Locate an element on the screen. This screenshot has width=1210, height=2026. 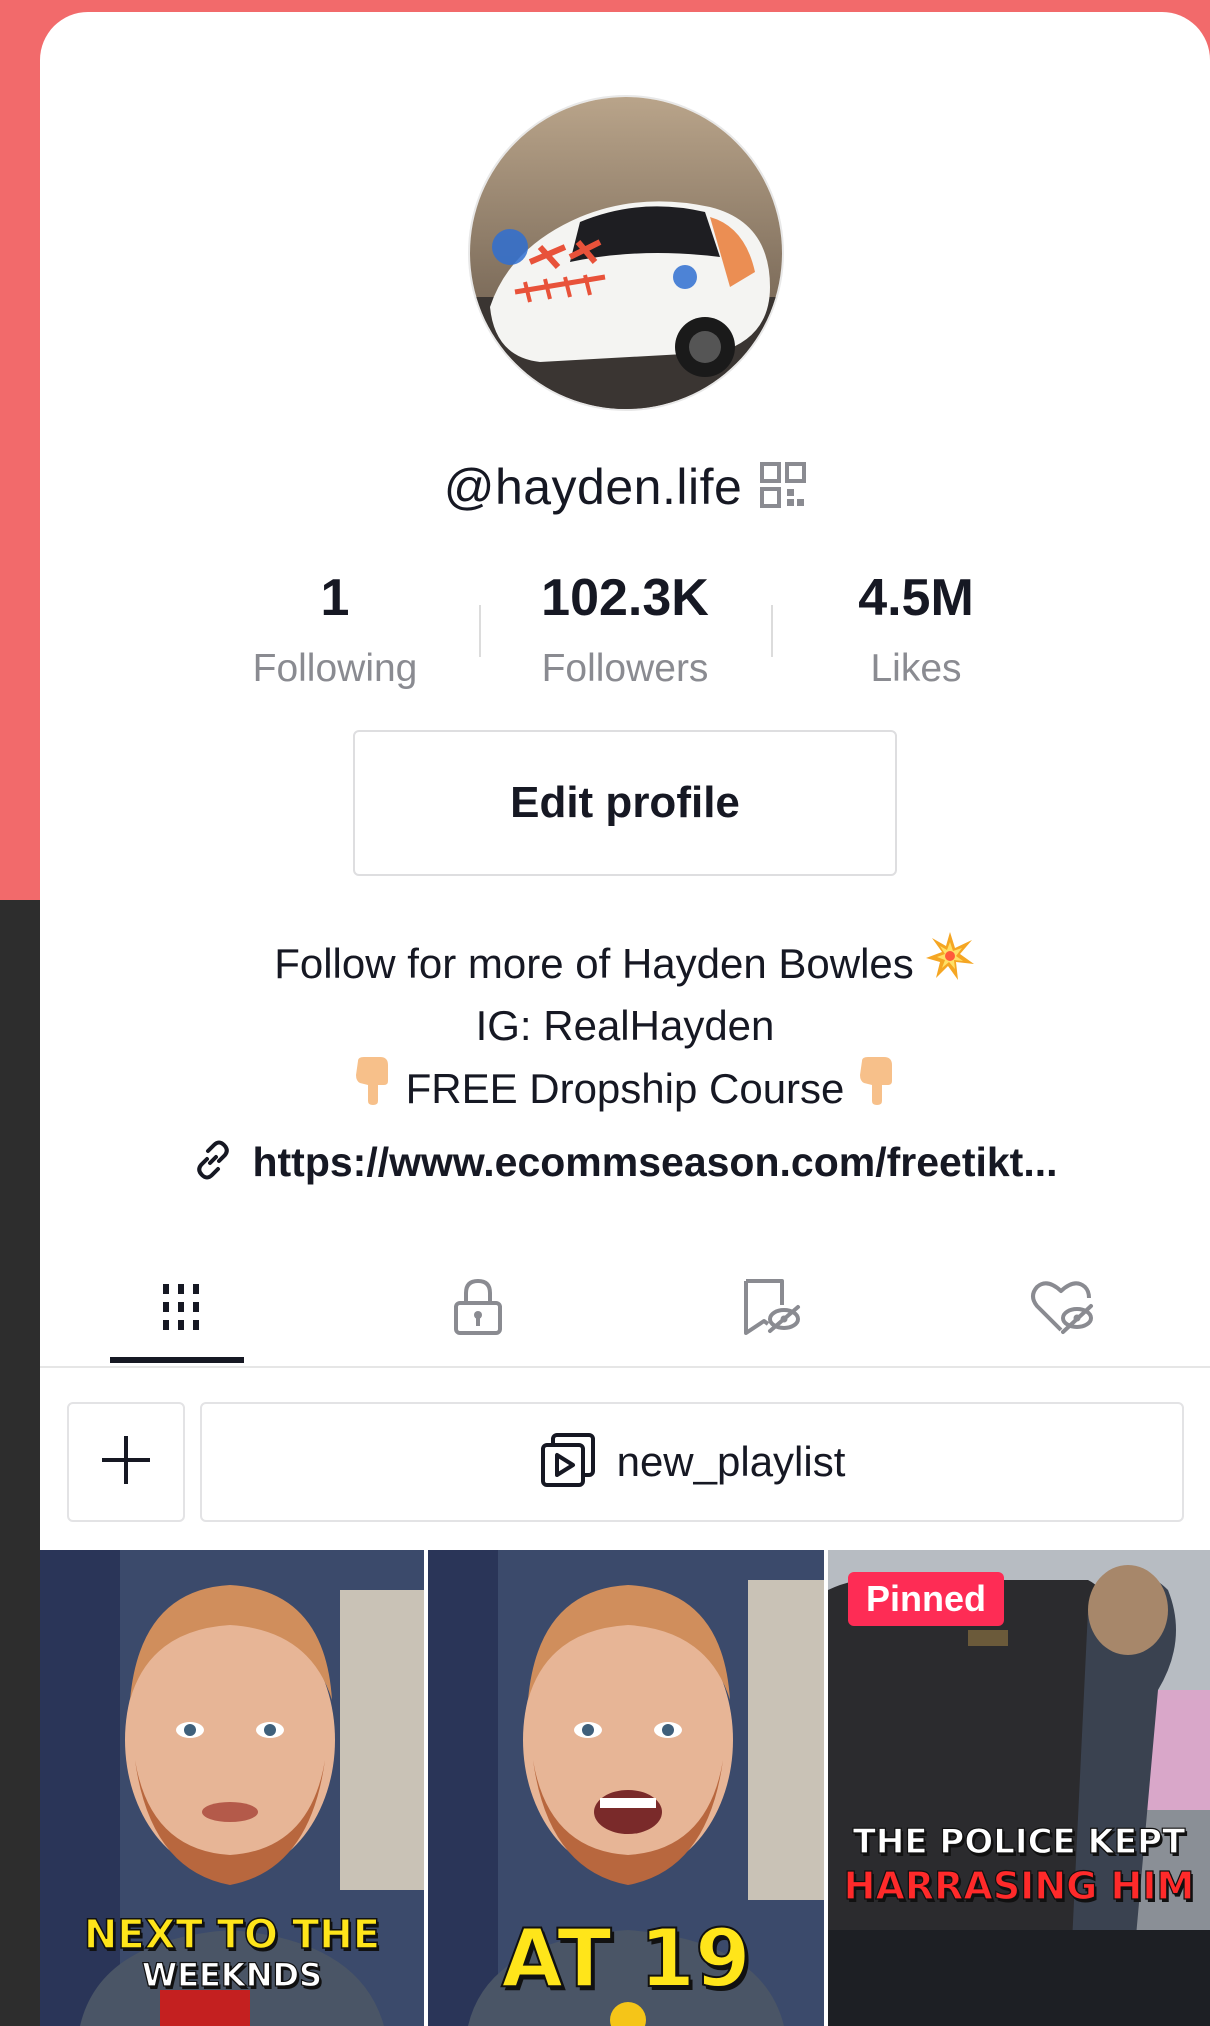
video-2-caption: AT 19 is located at coordinates (625, 1958).